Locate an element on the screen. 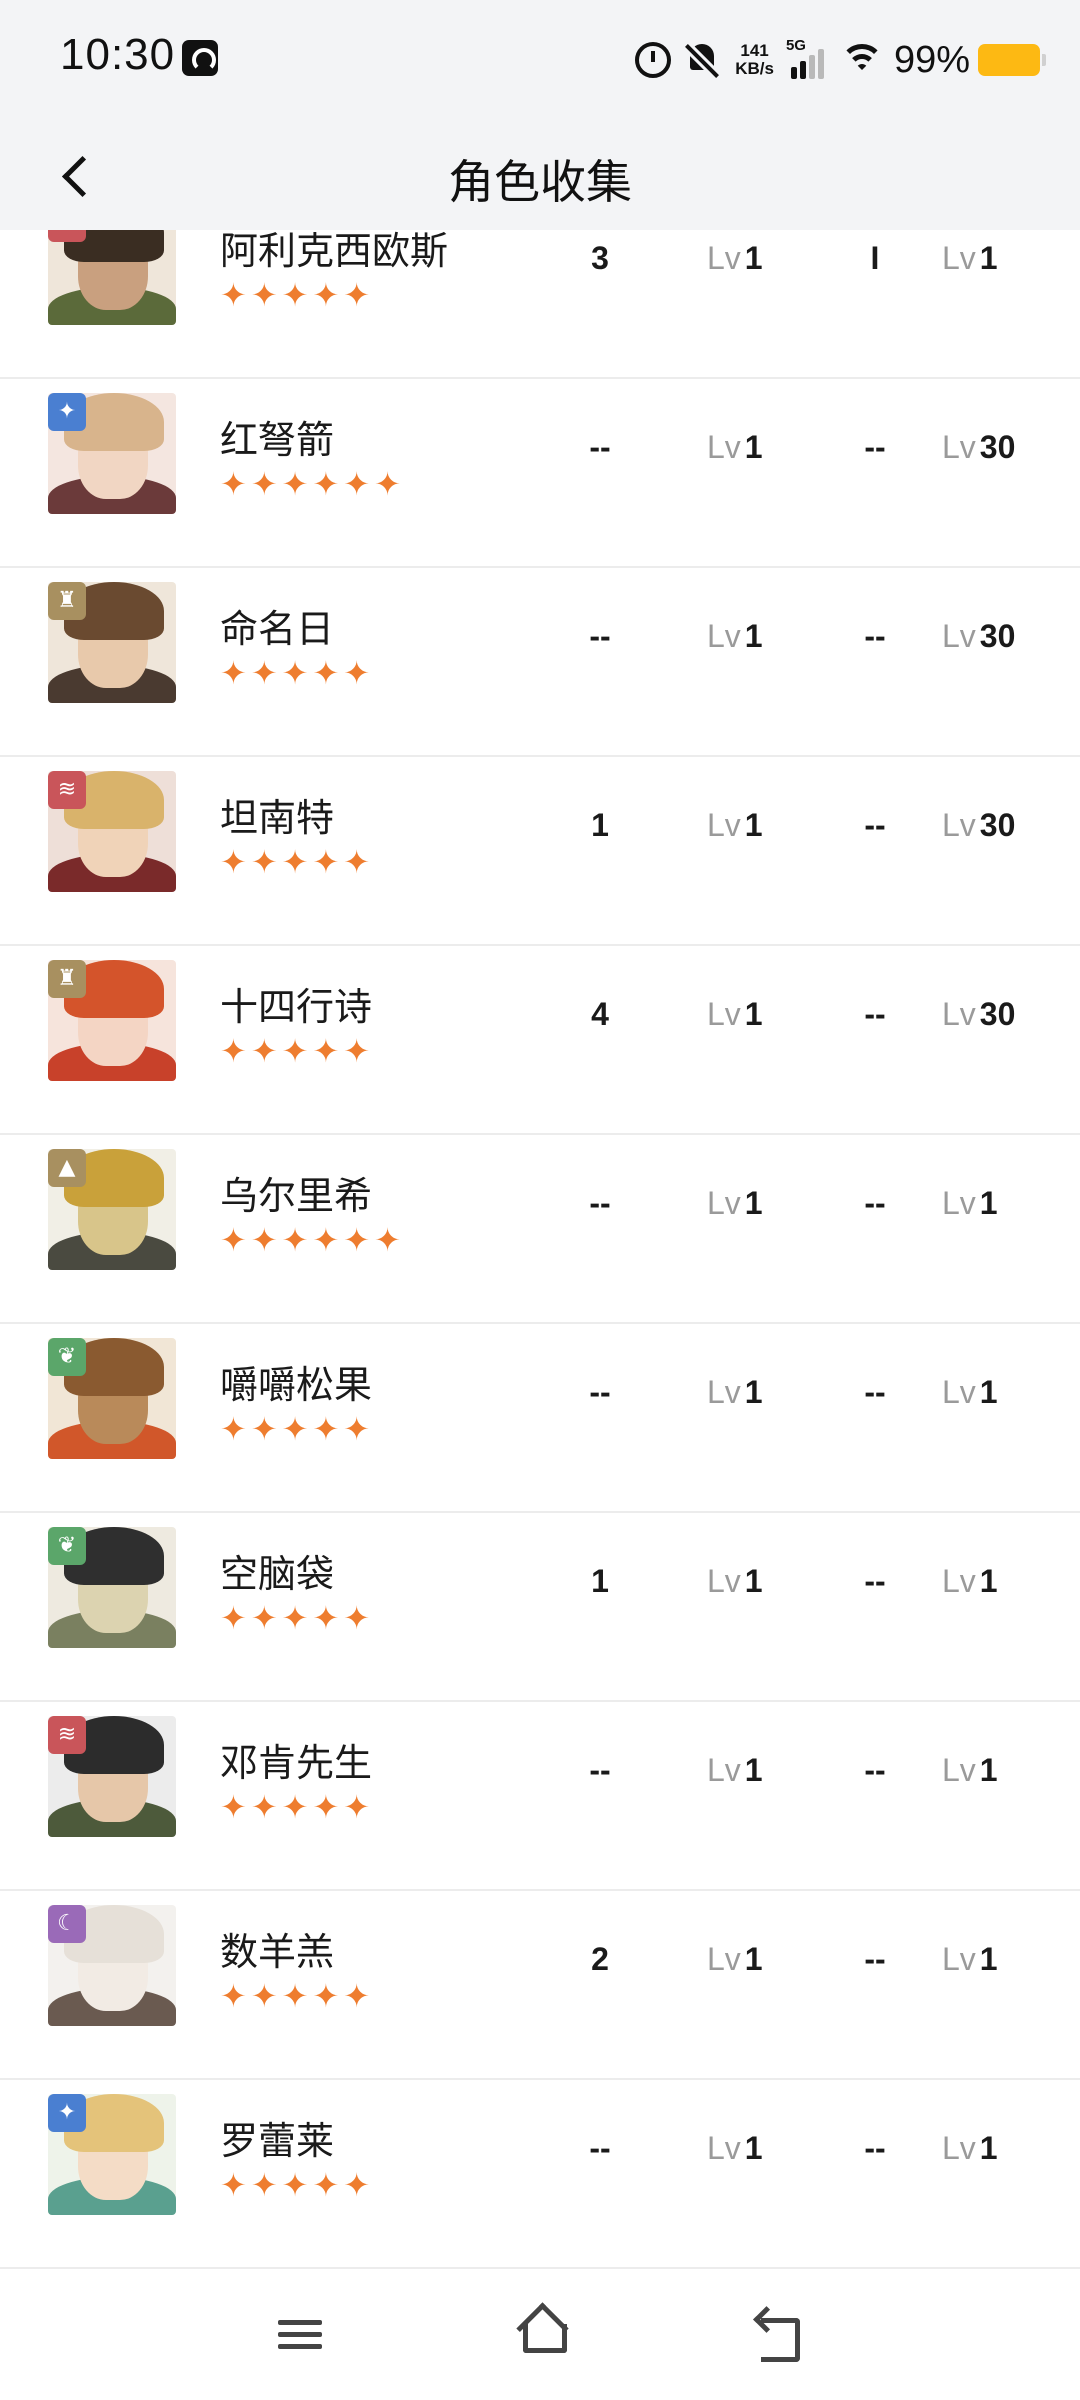 Image resolution: width=1080 pixels, height=2400 pixels. character-row: ✦ 红弩箭 ✦✦✦✦✦✦ -- Lv 1 -- Lv 30 is located at coordinates (540, 473).